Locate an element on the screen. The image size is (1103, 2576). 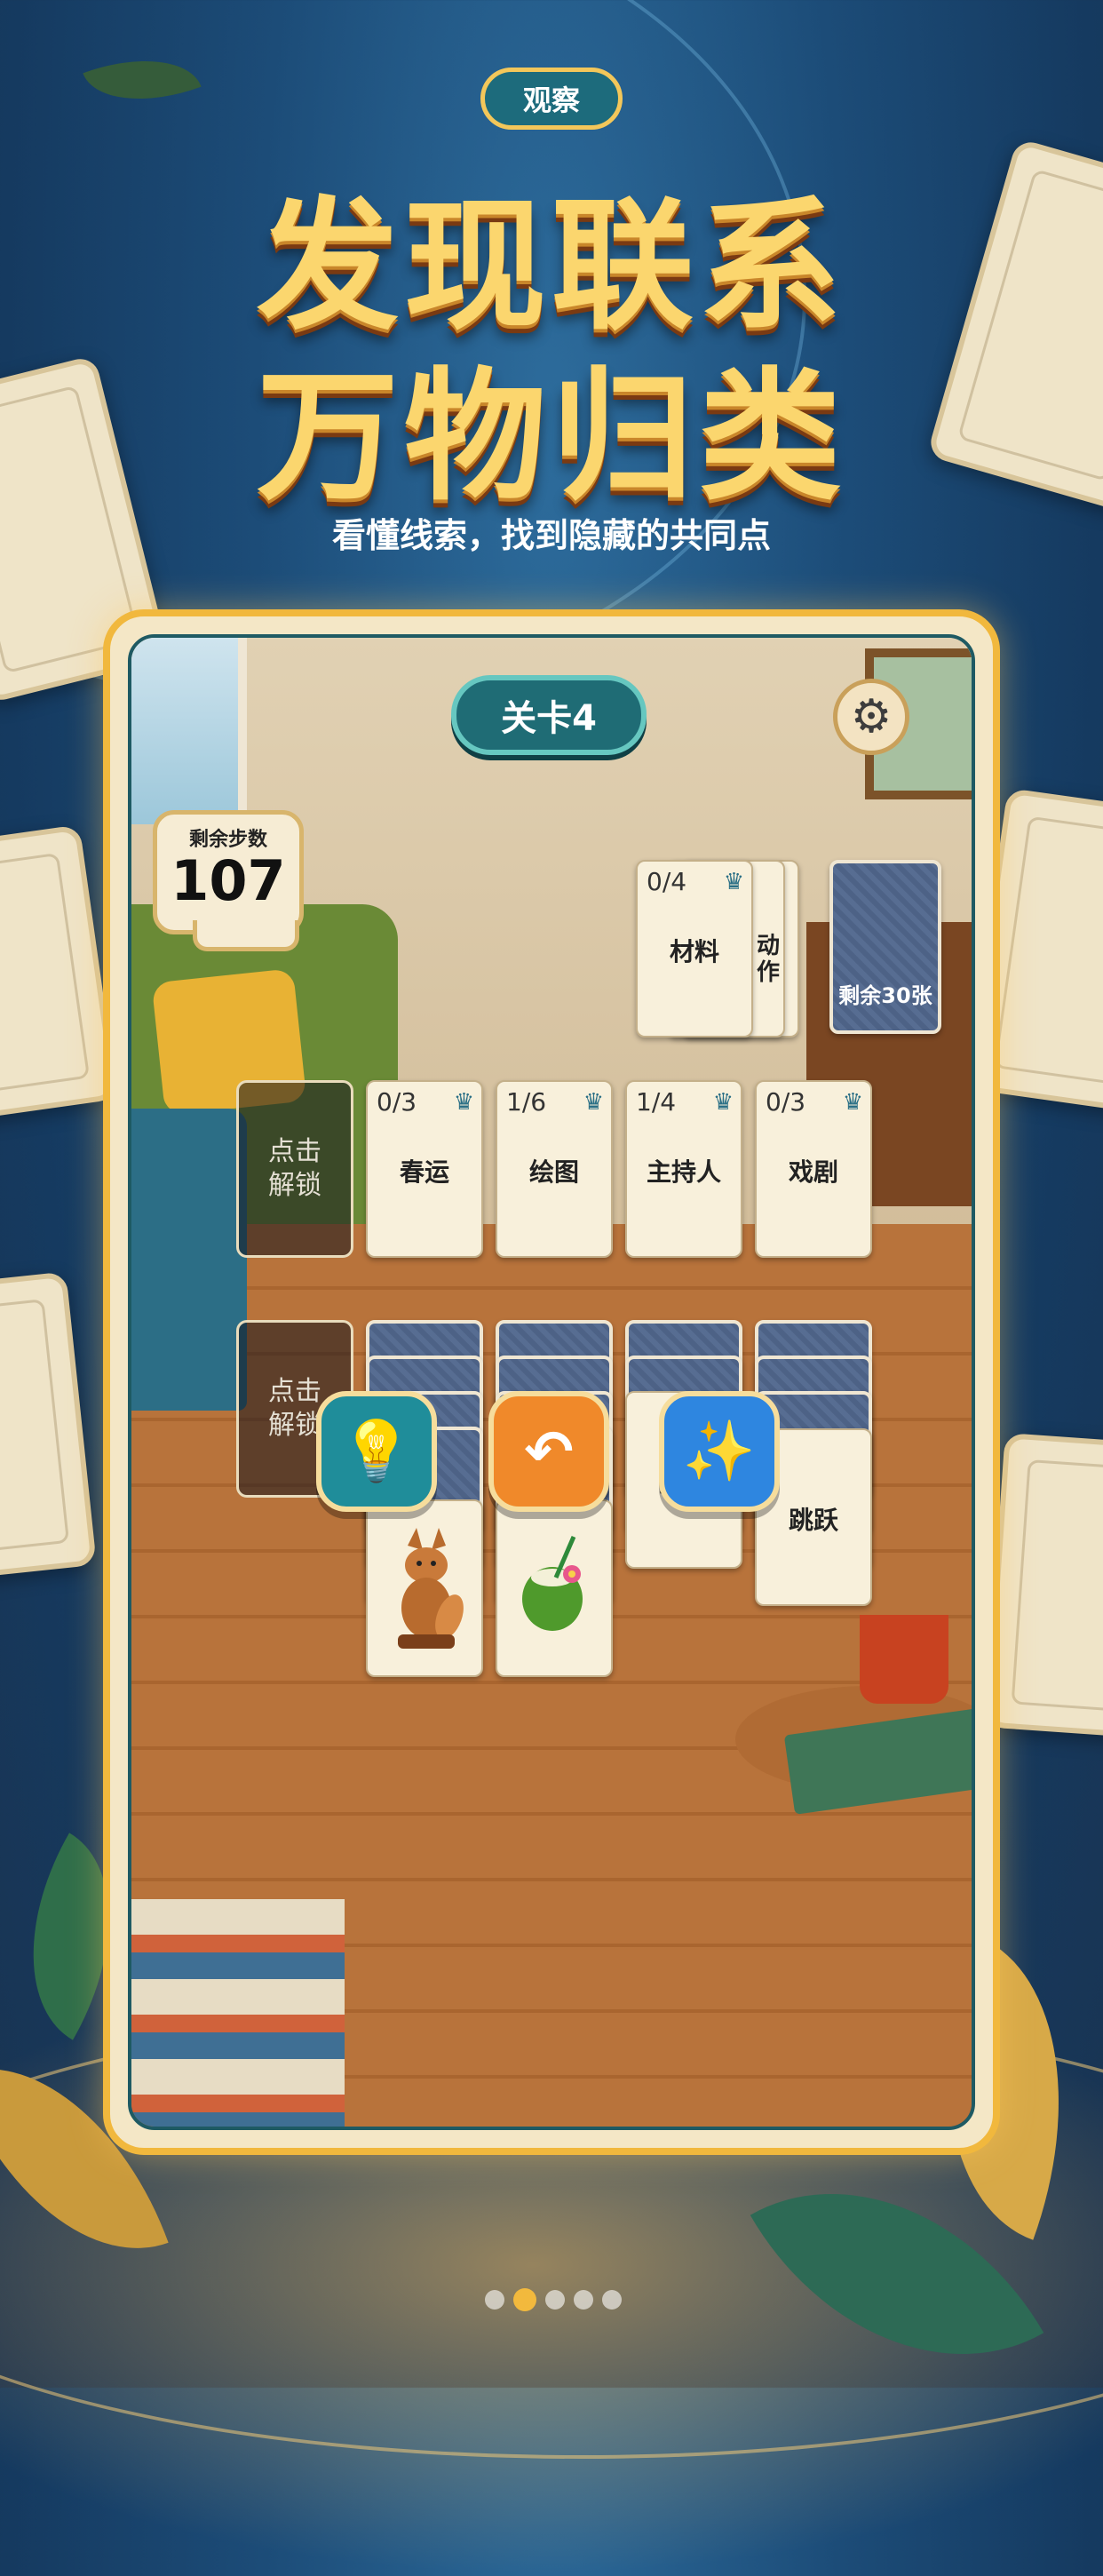
magic-button: ✨ is located at coordinates (719, 1451).